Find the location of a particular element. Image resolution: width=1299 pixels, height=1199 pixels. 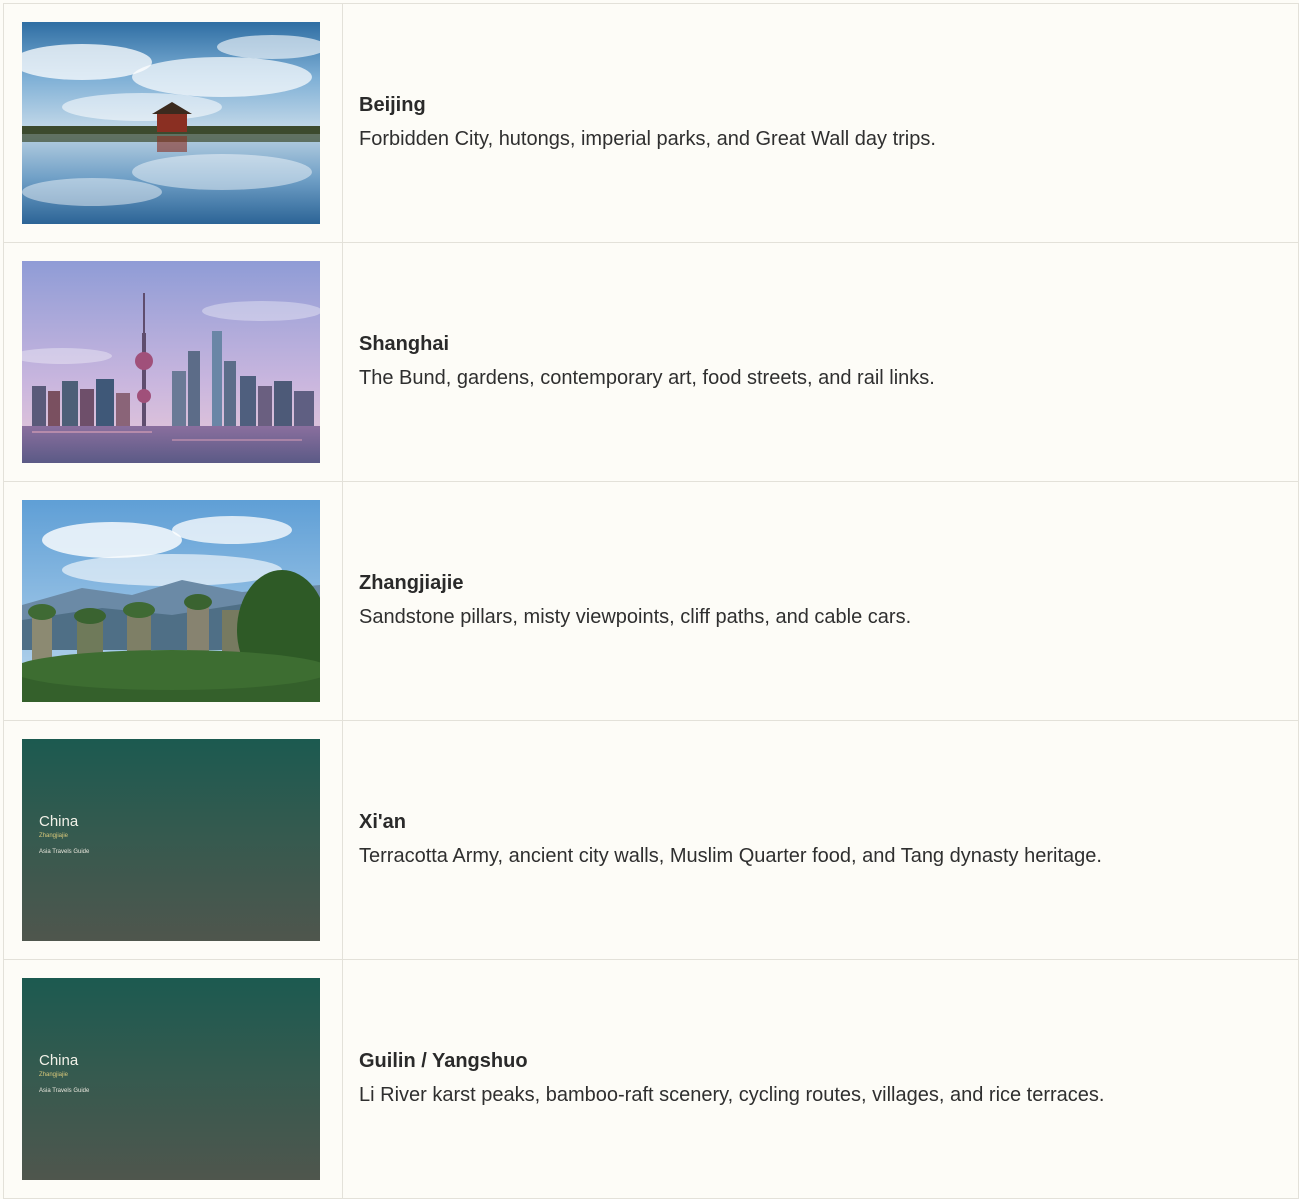

guilin-placeholder-image: China Zhangjiajie Asia Travels Guide is located at coordinates (171, 1079).